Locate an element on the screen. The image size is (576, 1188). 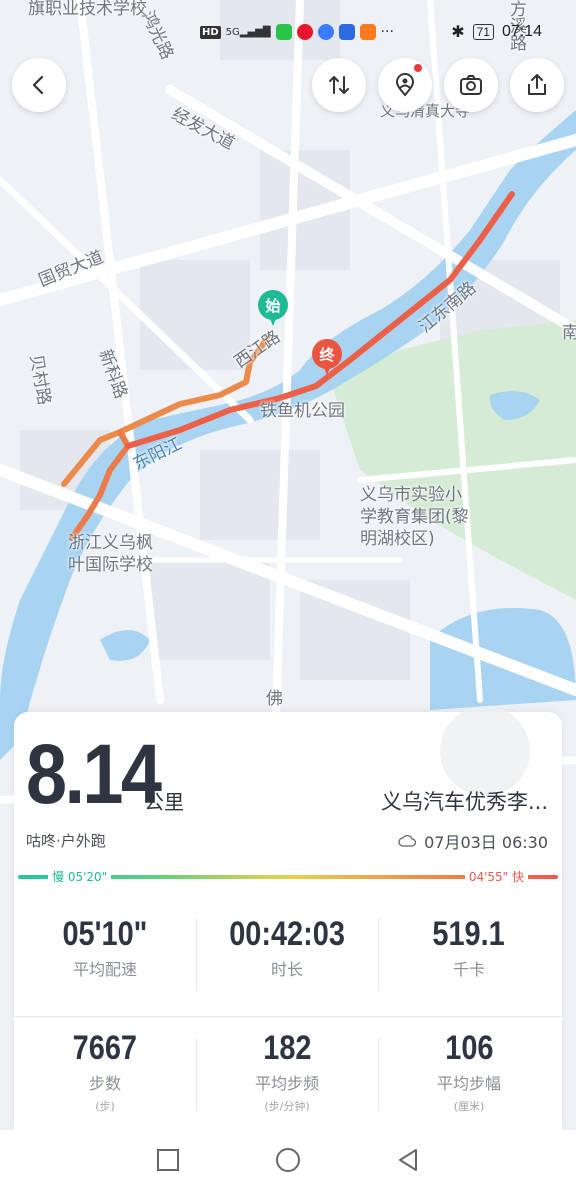
route-switch-button is located at coordinates (339, 85).